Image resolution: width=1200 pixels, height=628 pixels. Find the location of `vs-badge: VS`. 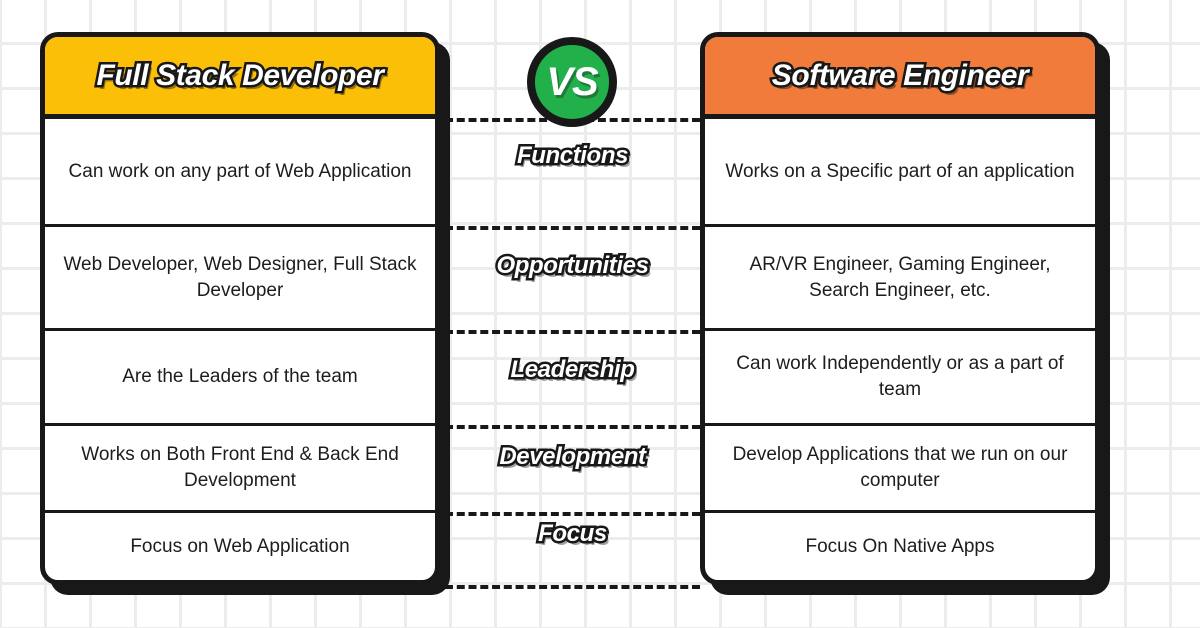

vs-badge: VS is located at coordinates (572, 82).